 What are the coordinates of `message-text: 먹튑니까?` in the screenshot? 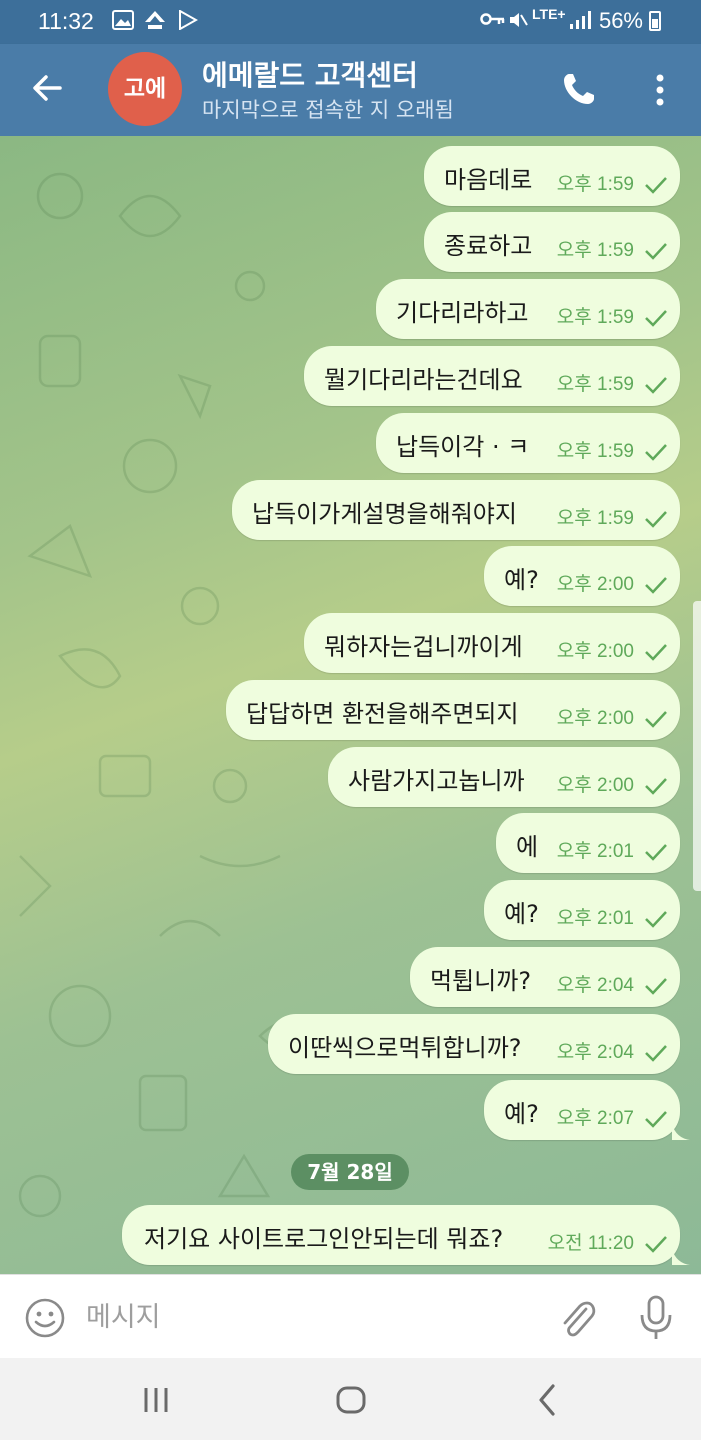 It's located at (481, 981).